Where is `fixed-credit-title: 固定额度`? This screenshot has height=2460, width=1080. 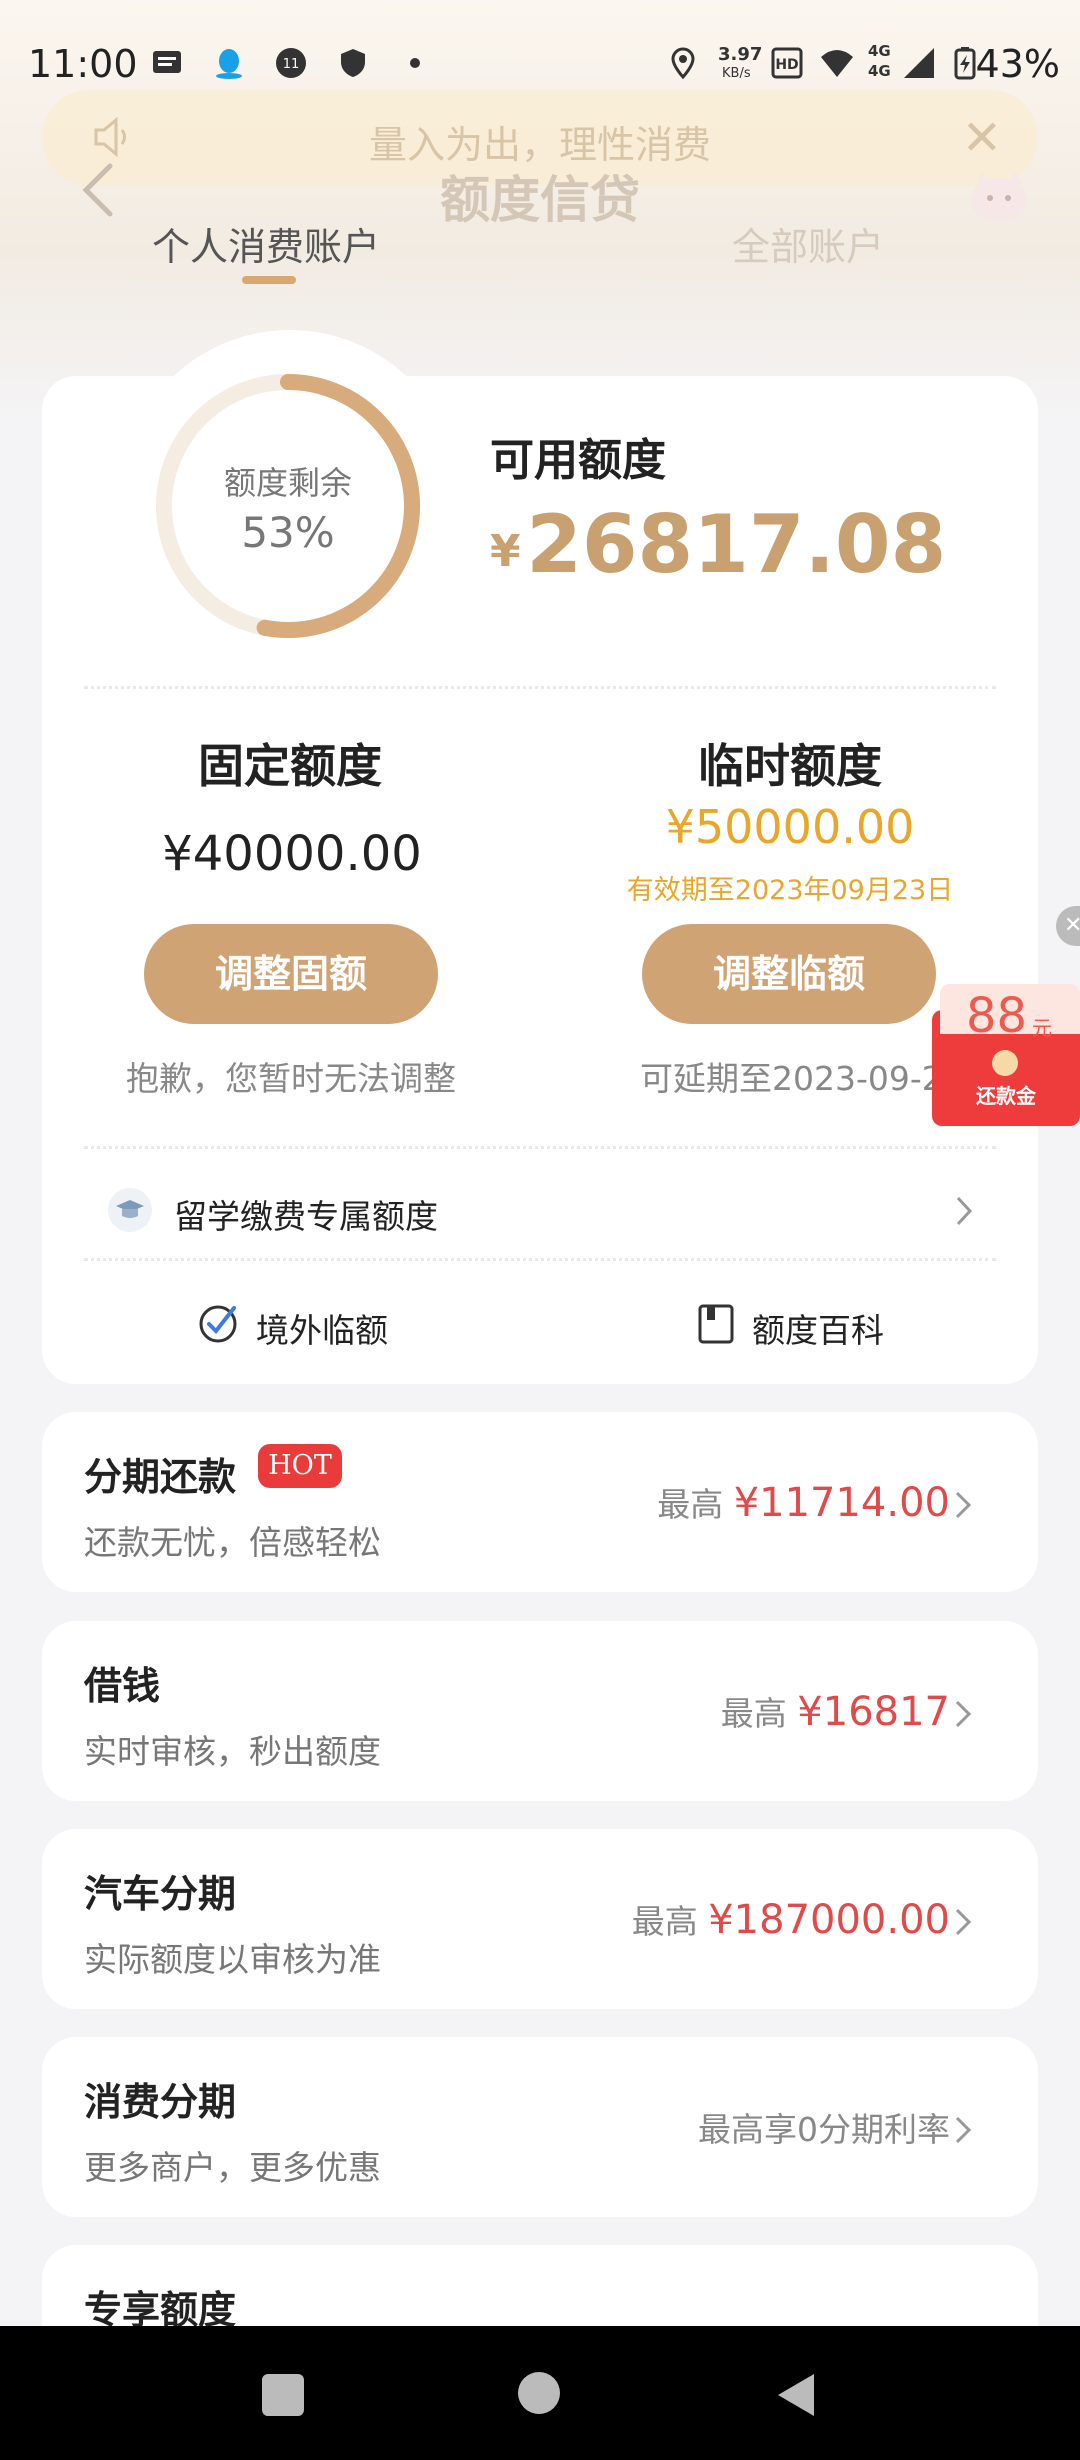
fixed-credit-title: 固定额度 is located at coordinates (290, 766).